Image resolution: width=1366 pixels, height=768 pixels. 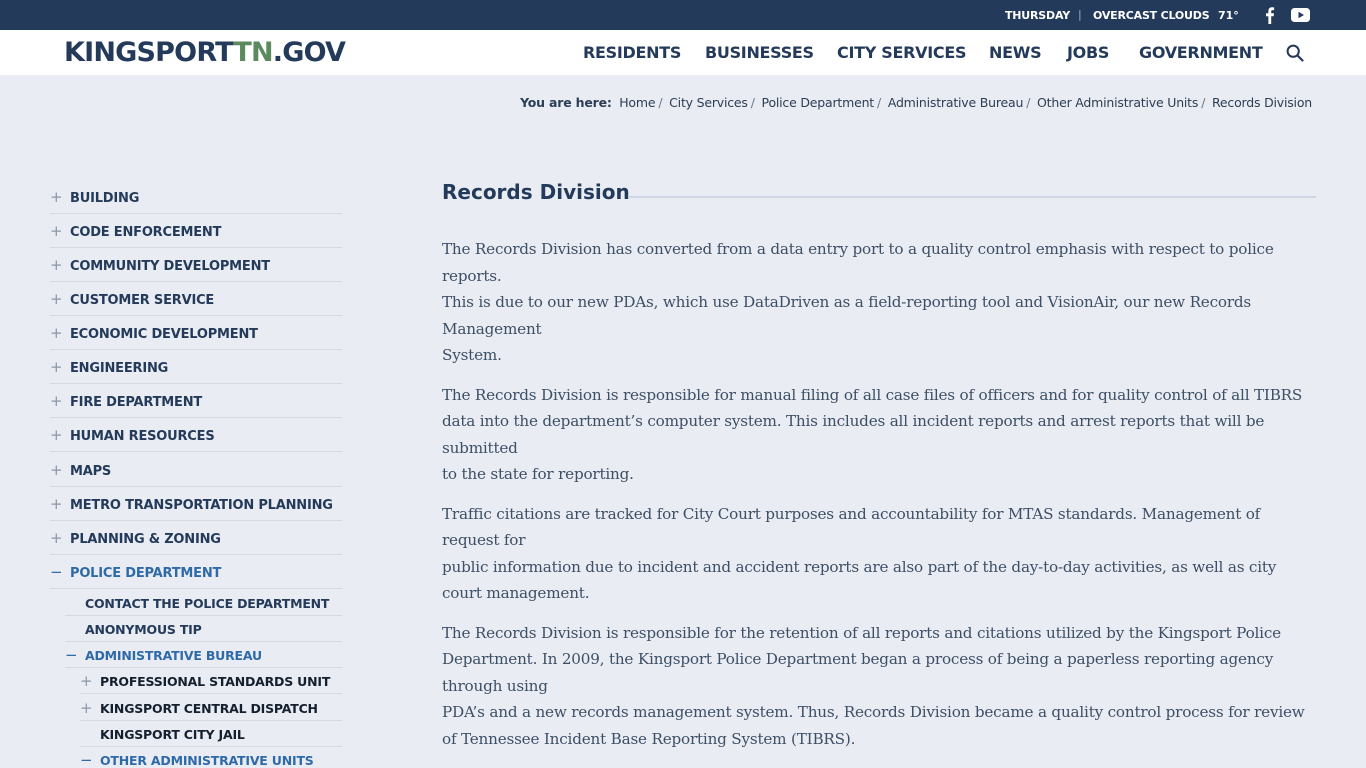 What do you see at coordinates (708, 102) in the screenshot?
I see `breadcrumb-city-services: City Services` at bounding box center [708, 102].